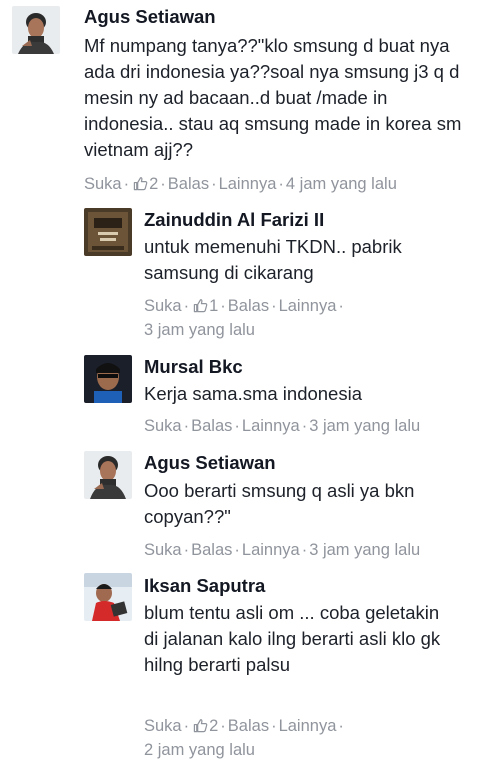 This screenshot has width=480, height=762. Describe the element at coordinates (199, 750) in the screenshot. I see `comment-timestamp: 2 jam yang lalu` at that location.